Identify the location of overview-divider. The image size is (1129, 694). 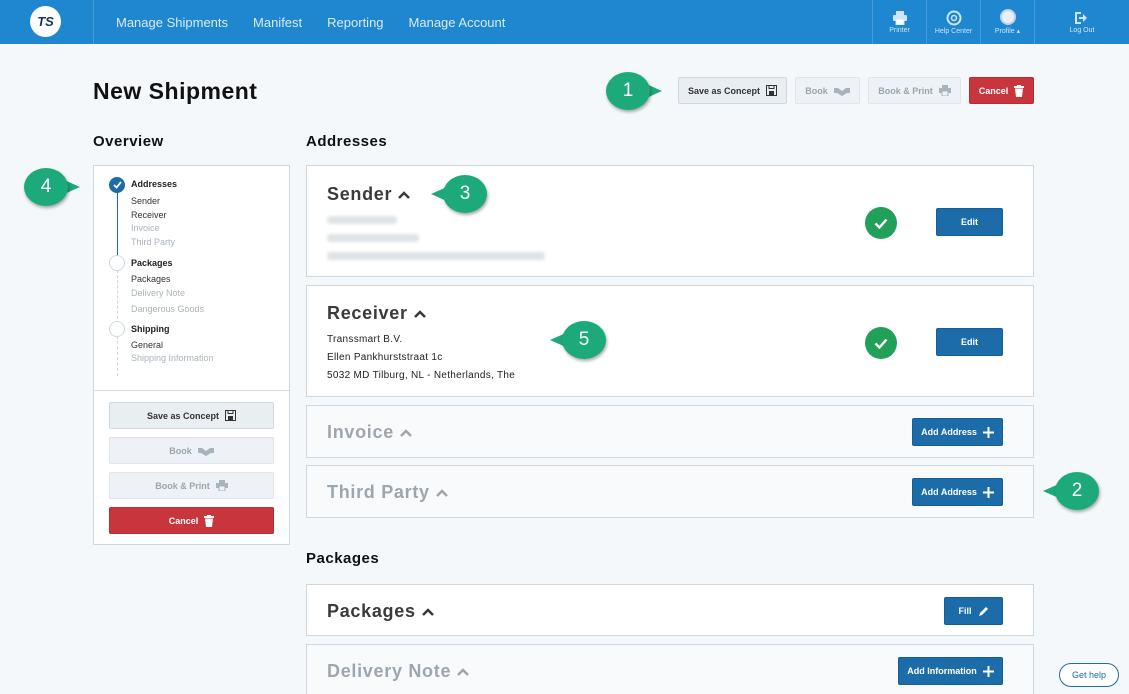
(191, 390).